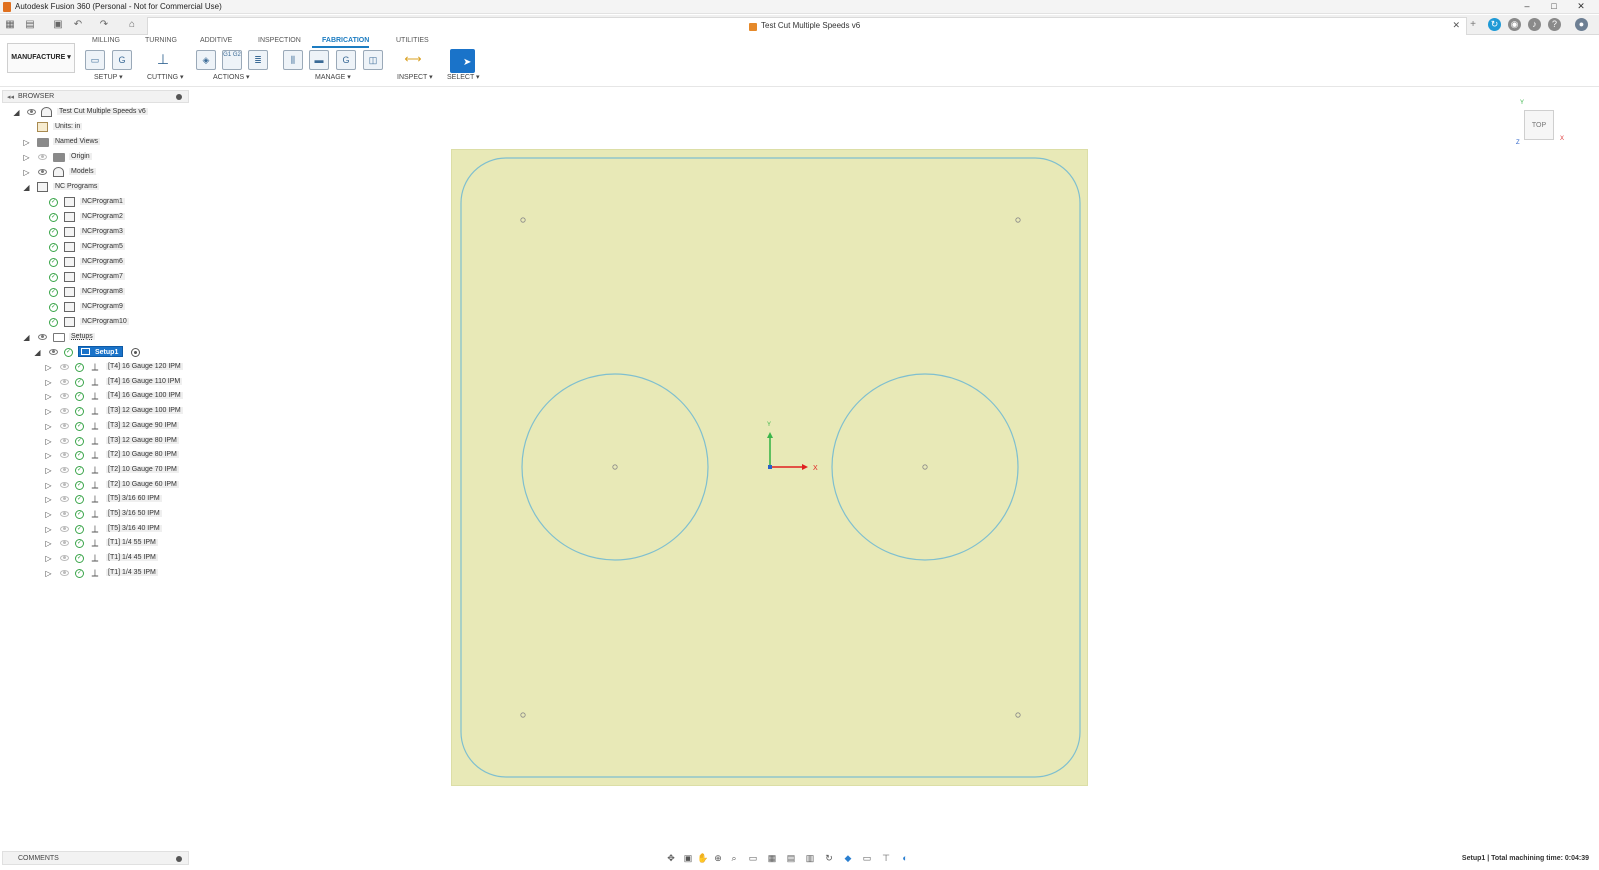 The width and height of the screenshot is (1599, 870). Describe the element at coordinates (95, 529) in the screenshot. I see `operation-row: ▷ ✓ ⟂ [T5] 3/16 40 IPM` at that location.